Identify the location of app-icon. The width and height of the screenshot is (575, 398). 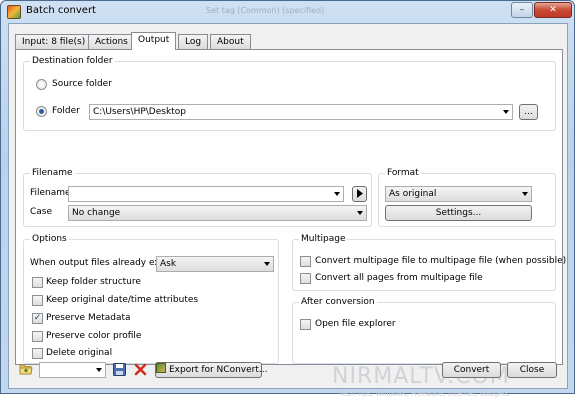
(14, 12).